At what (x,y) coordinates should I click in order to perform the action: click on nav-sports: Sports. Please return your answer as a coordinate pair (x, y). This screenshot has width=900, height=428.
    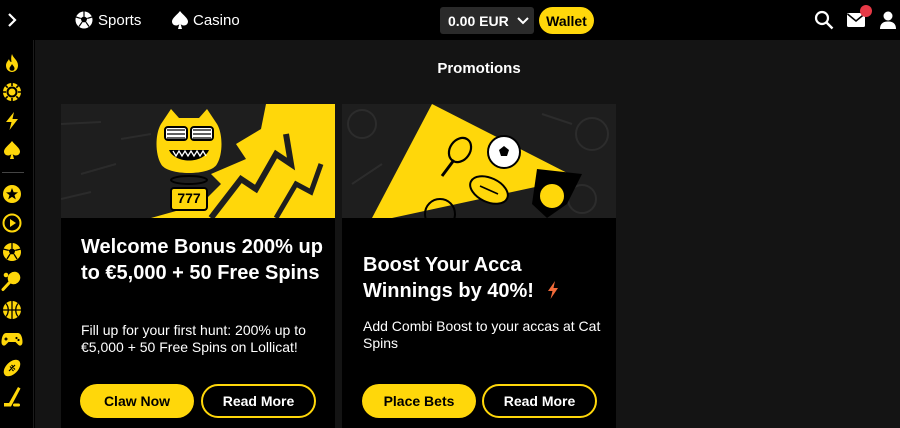
    Looking at the image, I should click on (107, 20).